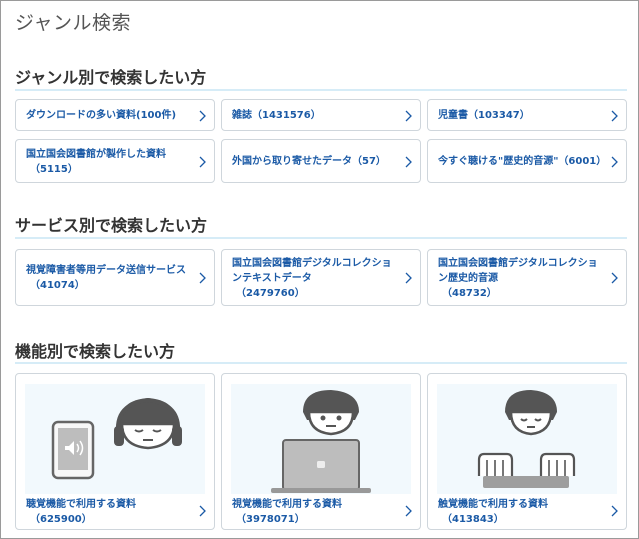 This screenshot has width=639, height=539. Describe the element at coordinates (101, 115) in the screenshot. I see `card-label: ダウンロードの多い資料(100件)` at that location.